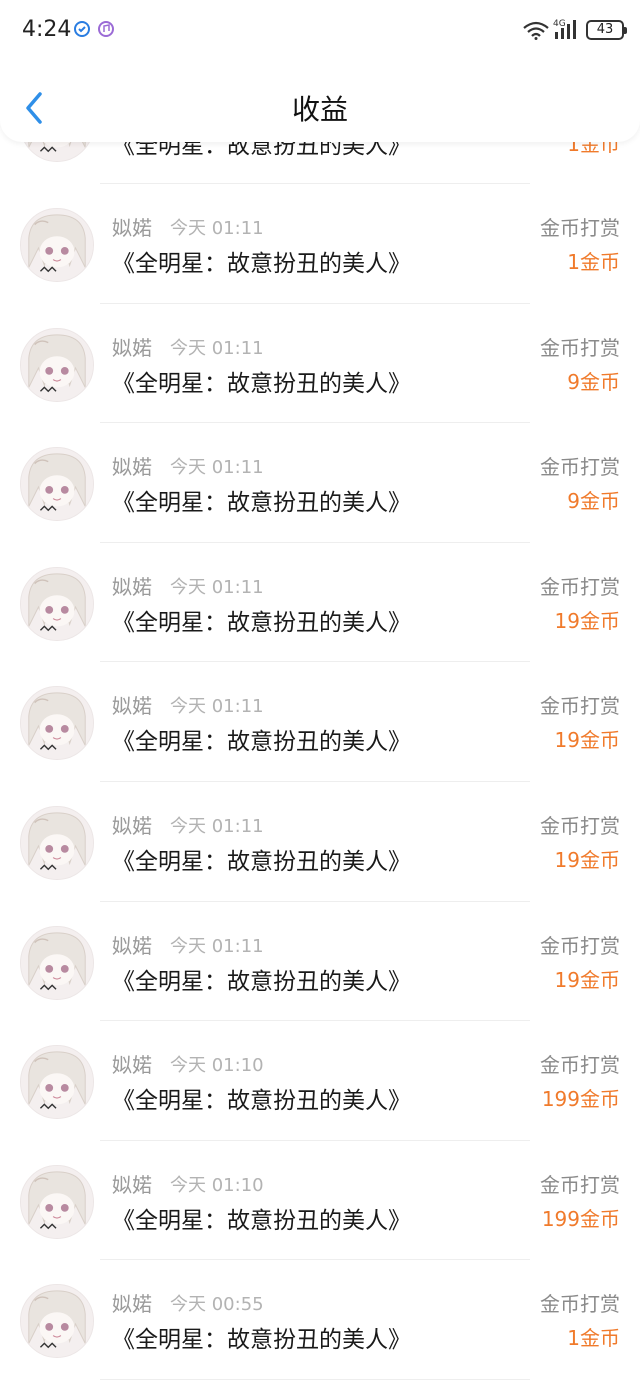  Describe the element at coordinates (217, 1305) in the screenshot. I see `list-item-time: 今天 00:55` at that location.